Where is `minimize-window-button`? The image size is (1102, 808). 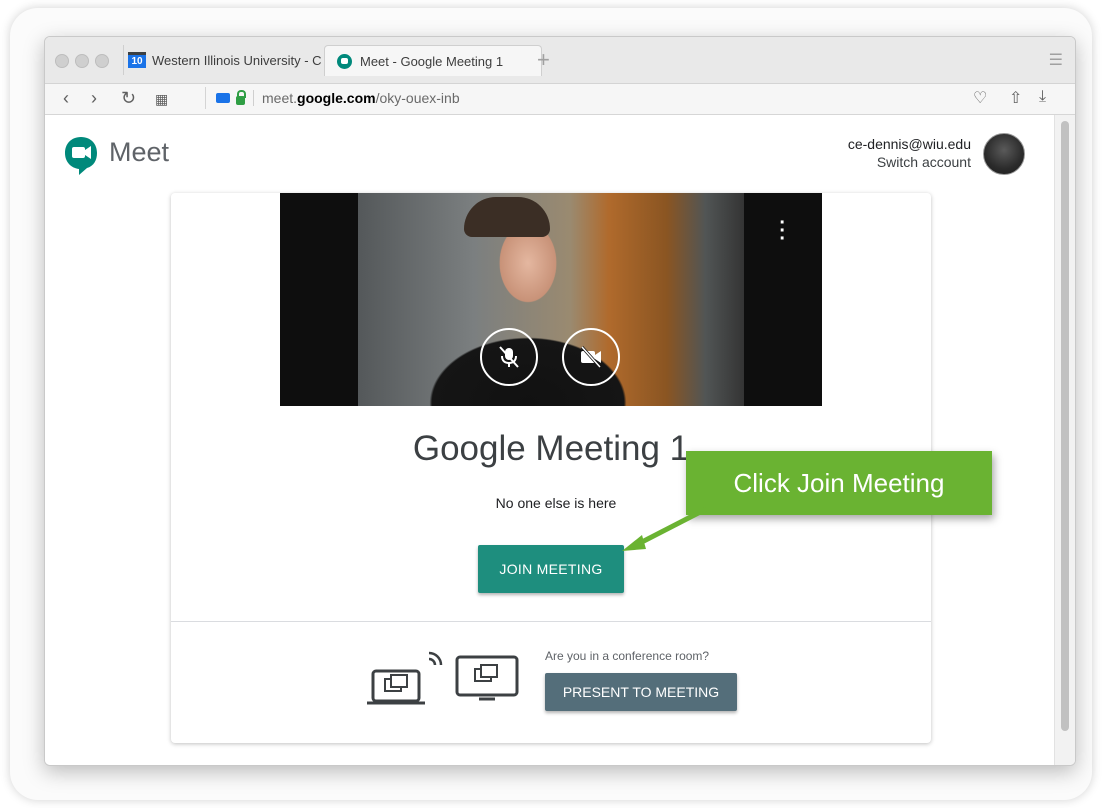
minimize-window-button is located at coordinates (82, 61).